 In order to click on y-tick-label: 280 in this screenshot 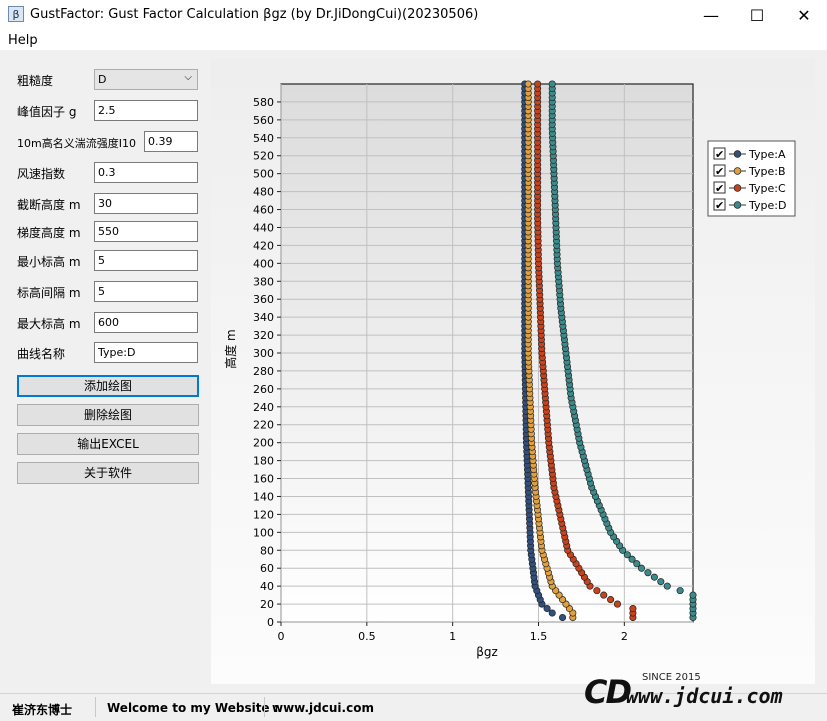, I will do `click(263, 371)`.